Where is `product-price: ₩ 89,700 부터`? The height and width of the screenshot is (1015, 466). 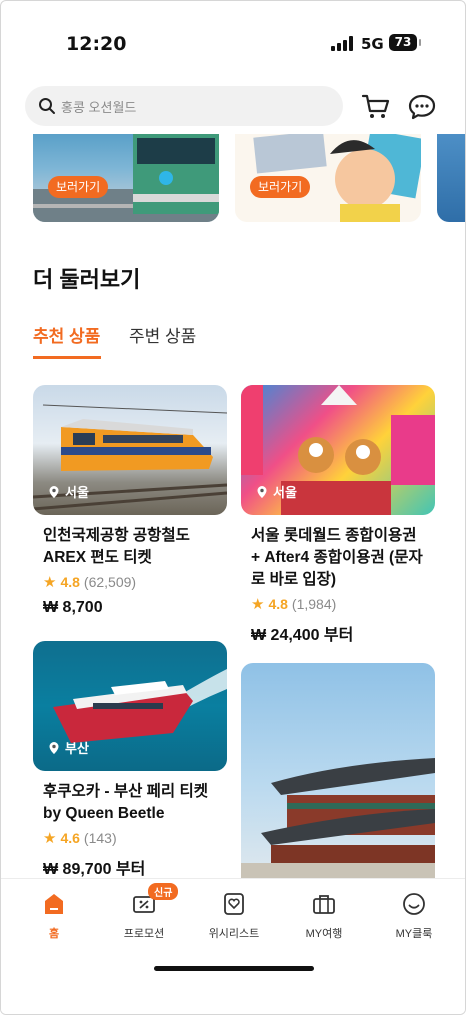
product-price: ₩ 89,700 부터 is located at coordinates (94, 869).